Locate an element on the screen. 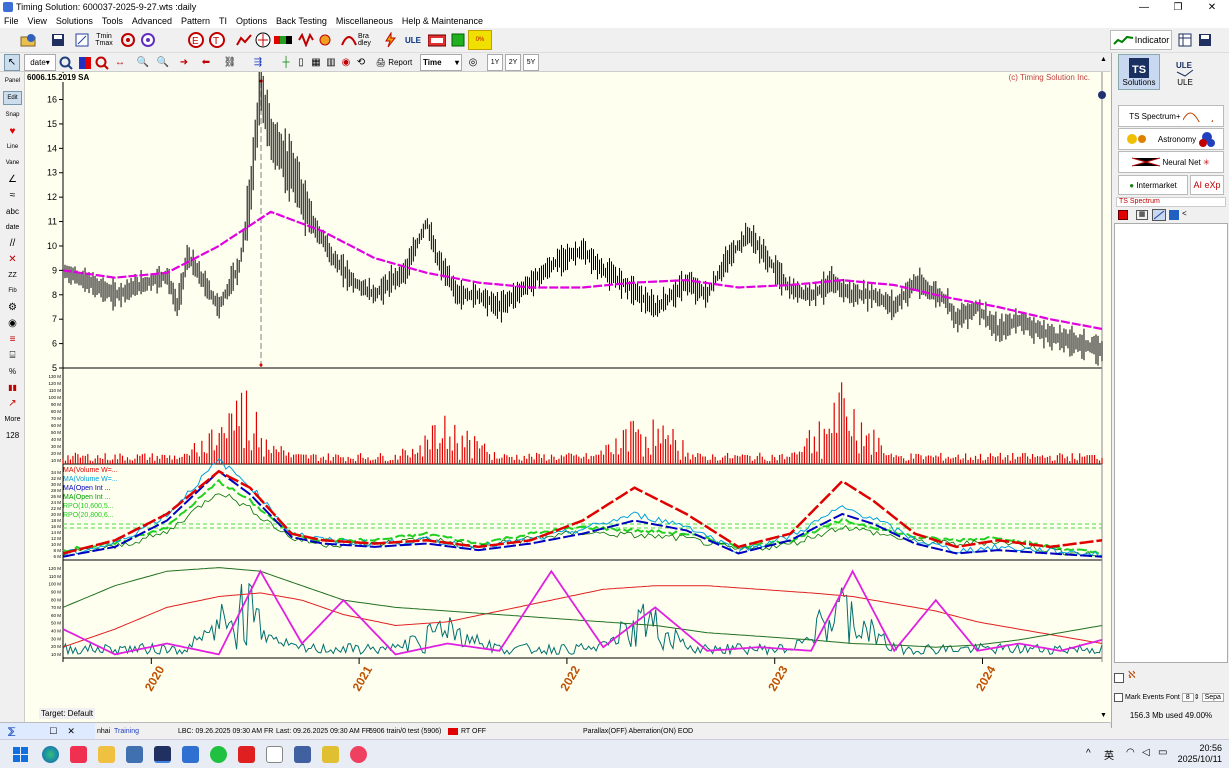 The image size is (1229, 768). open-icon is located at coordinates (28, 40).